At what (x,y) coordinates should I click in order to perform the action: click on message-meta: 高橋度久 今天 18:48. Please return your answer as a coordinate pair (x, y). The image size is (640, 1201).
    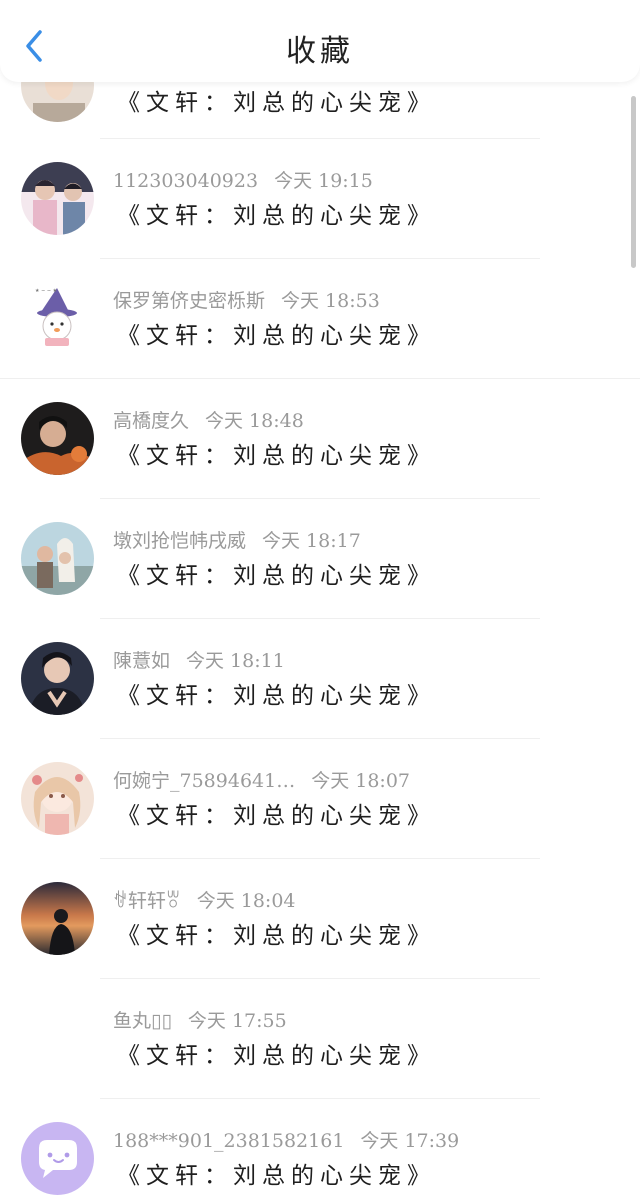
    Looking at the image, I should click on (208, 419).